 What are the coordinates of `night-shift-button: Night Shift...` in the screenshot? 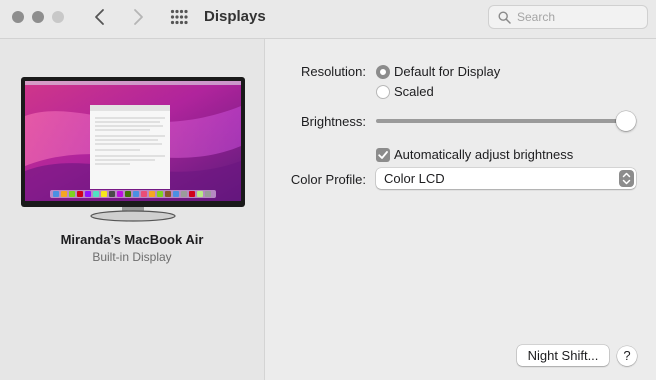 It's located at (563, 355).